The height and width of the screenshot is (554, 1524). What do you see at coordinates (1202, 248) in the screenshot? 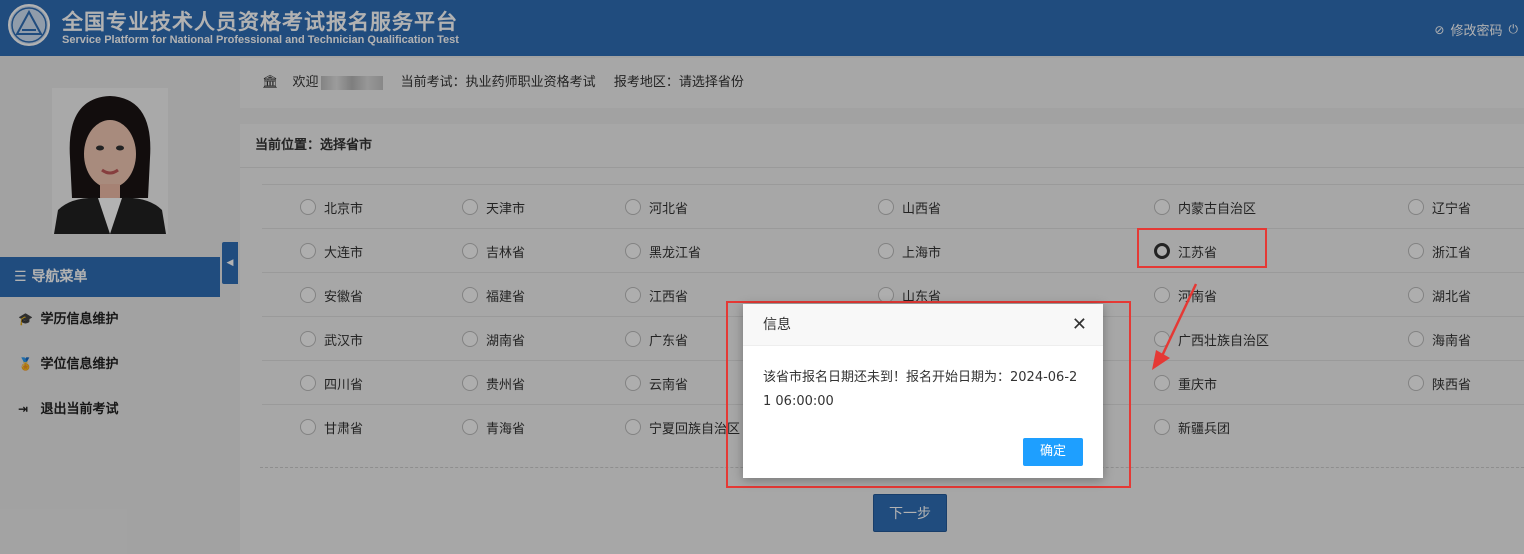
I see `highlight-box-selected-province` at bounding box center [1202, 248].